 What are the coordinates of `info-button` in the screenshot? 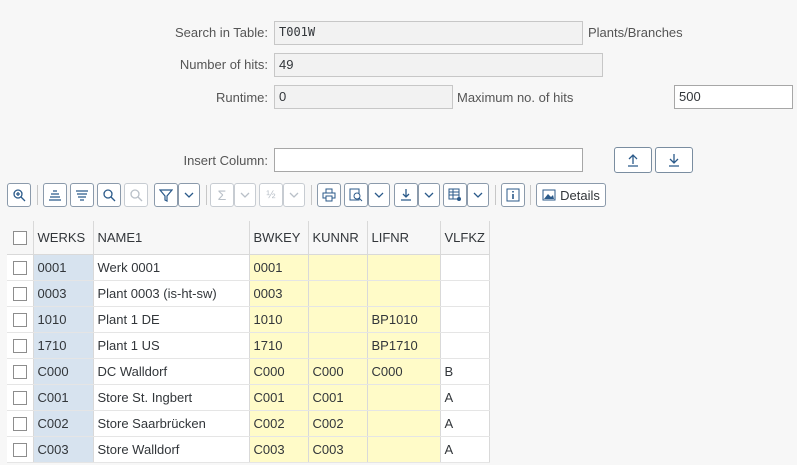 It's located at (513, 195).